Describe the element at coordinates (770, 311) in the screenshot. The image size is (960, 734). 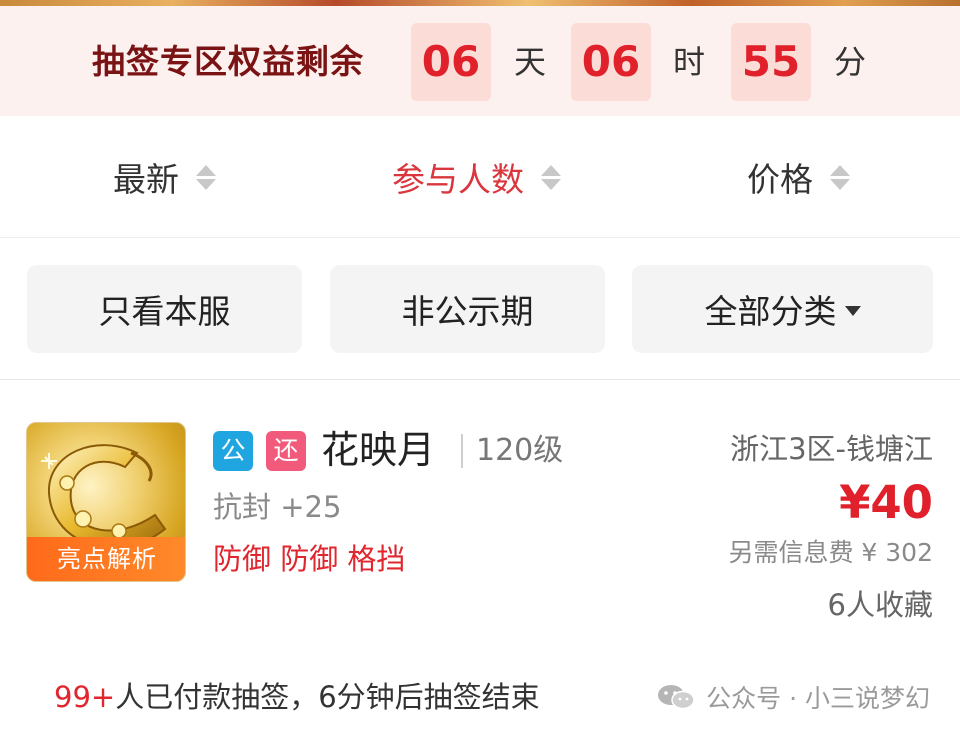
I see `filter-all-categories-label: 全部分类` at that location.